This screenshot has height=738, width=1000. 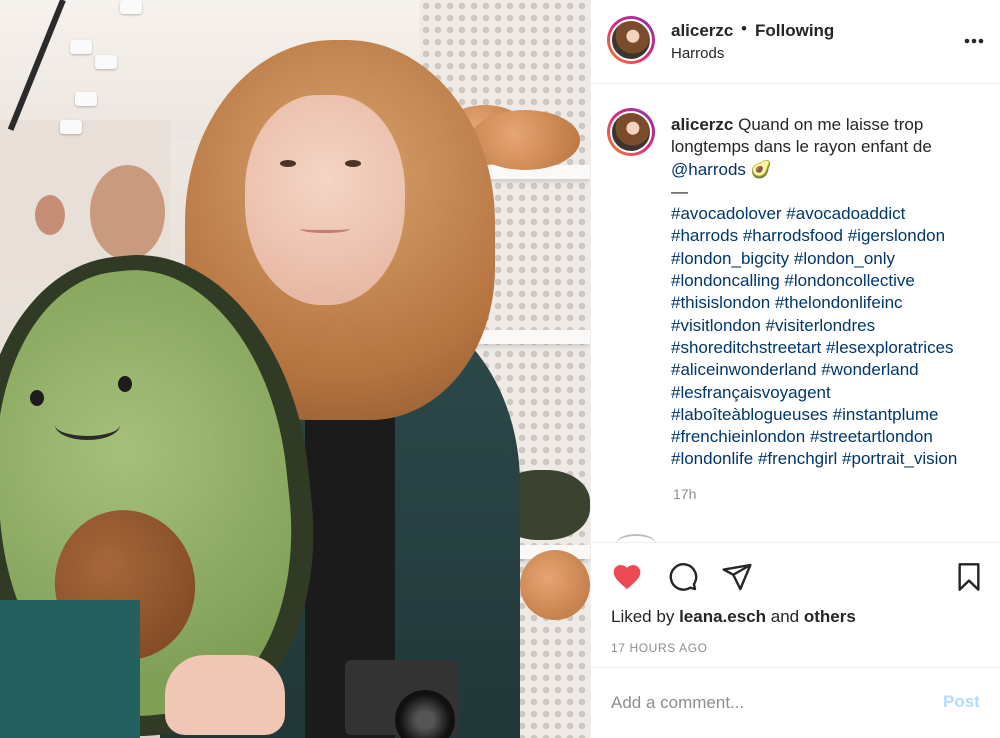 What do you see at coordinates (794, 31) in the screenshot?
I see `following-button: Following` at bounding box center [794, 31].